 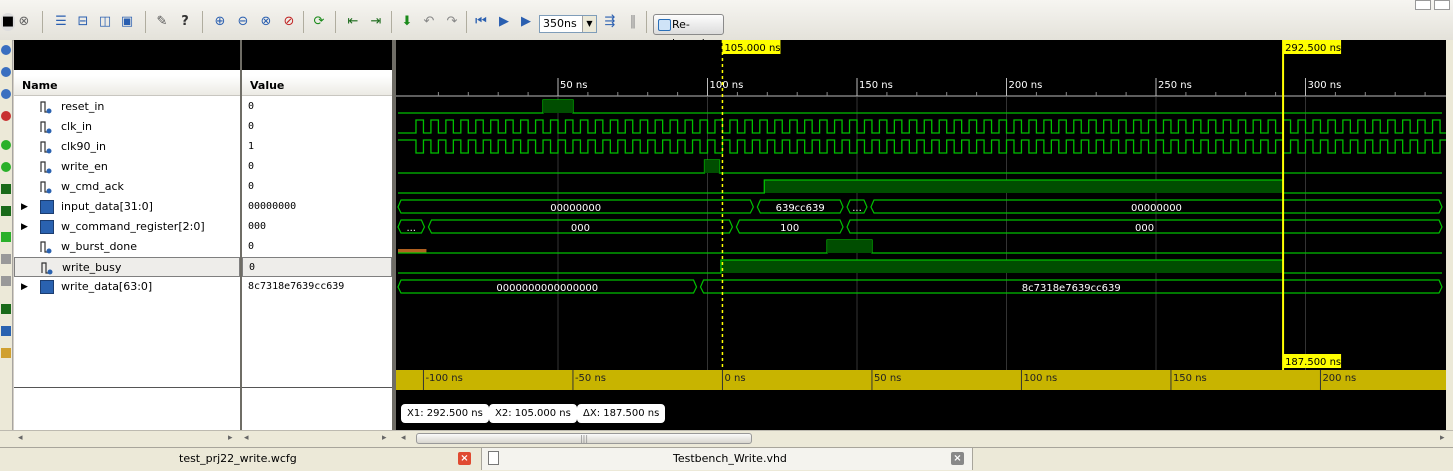 I want to click on zoom-fit-icon: ⊗, so click(x=266, y=22).